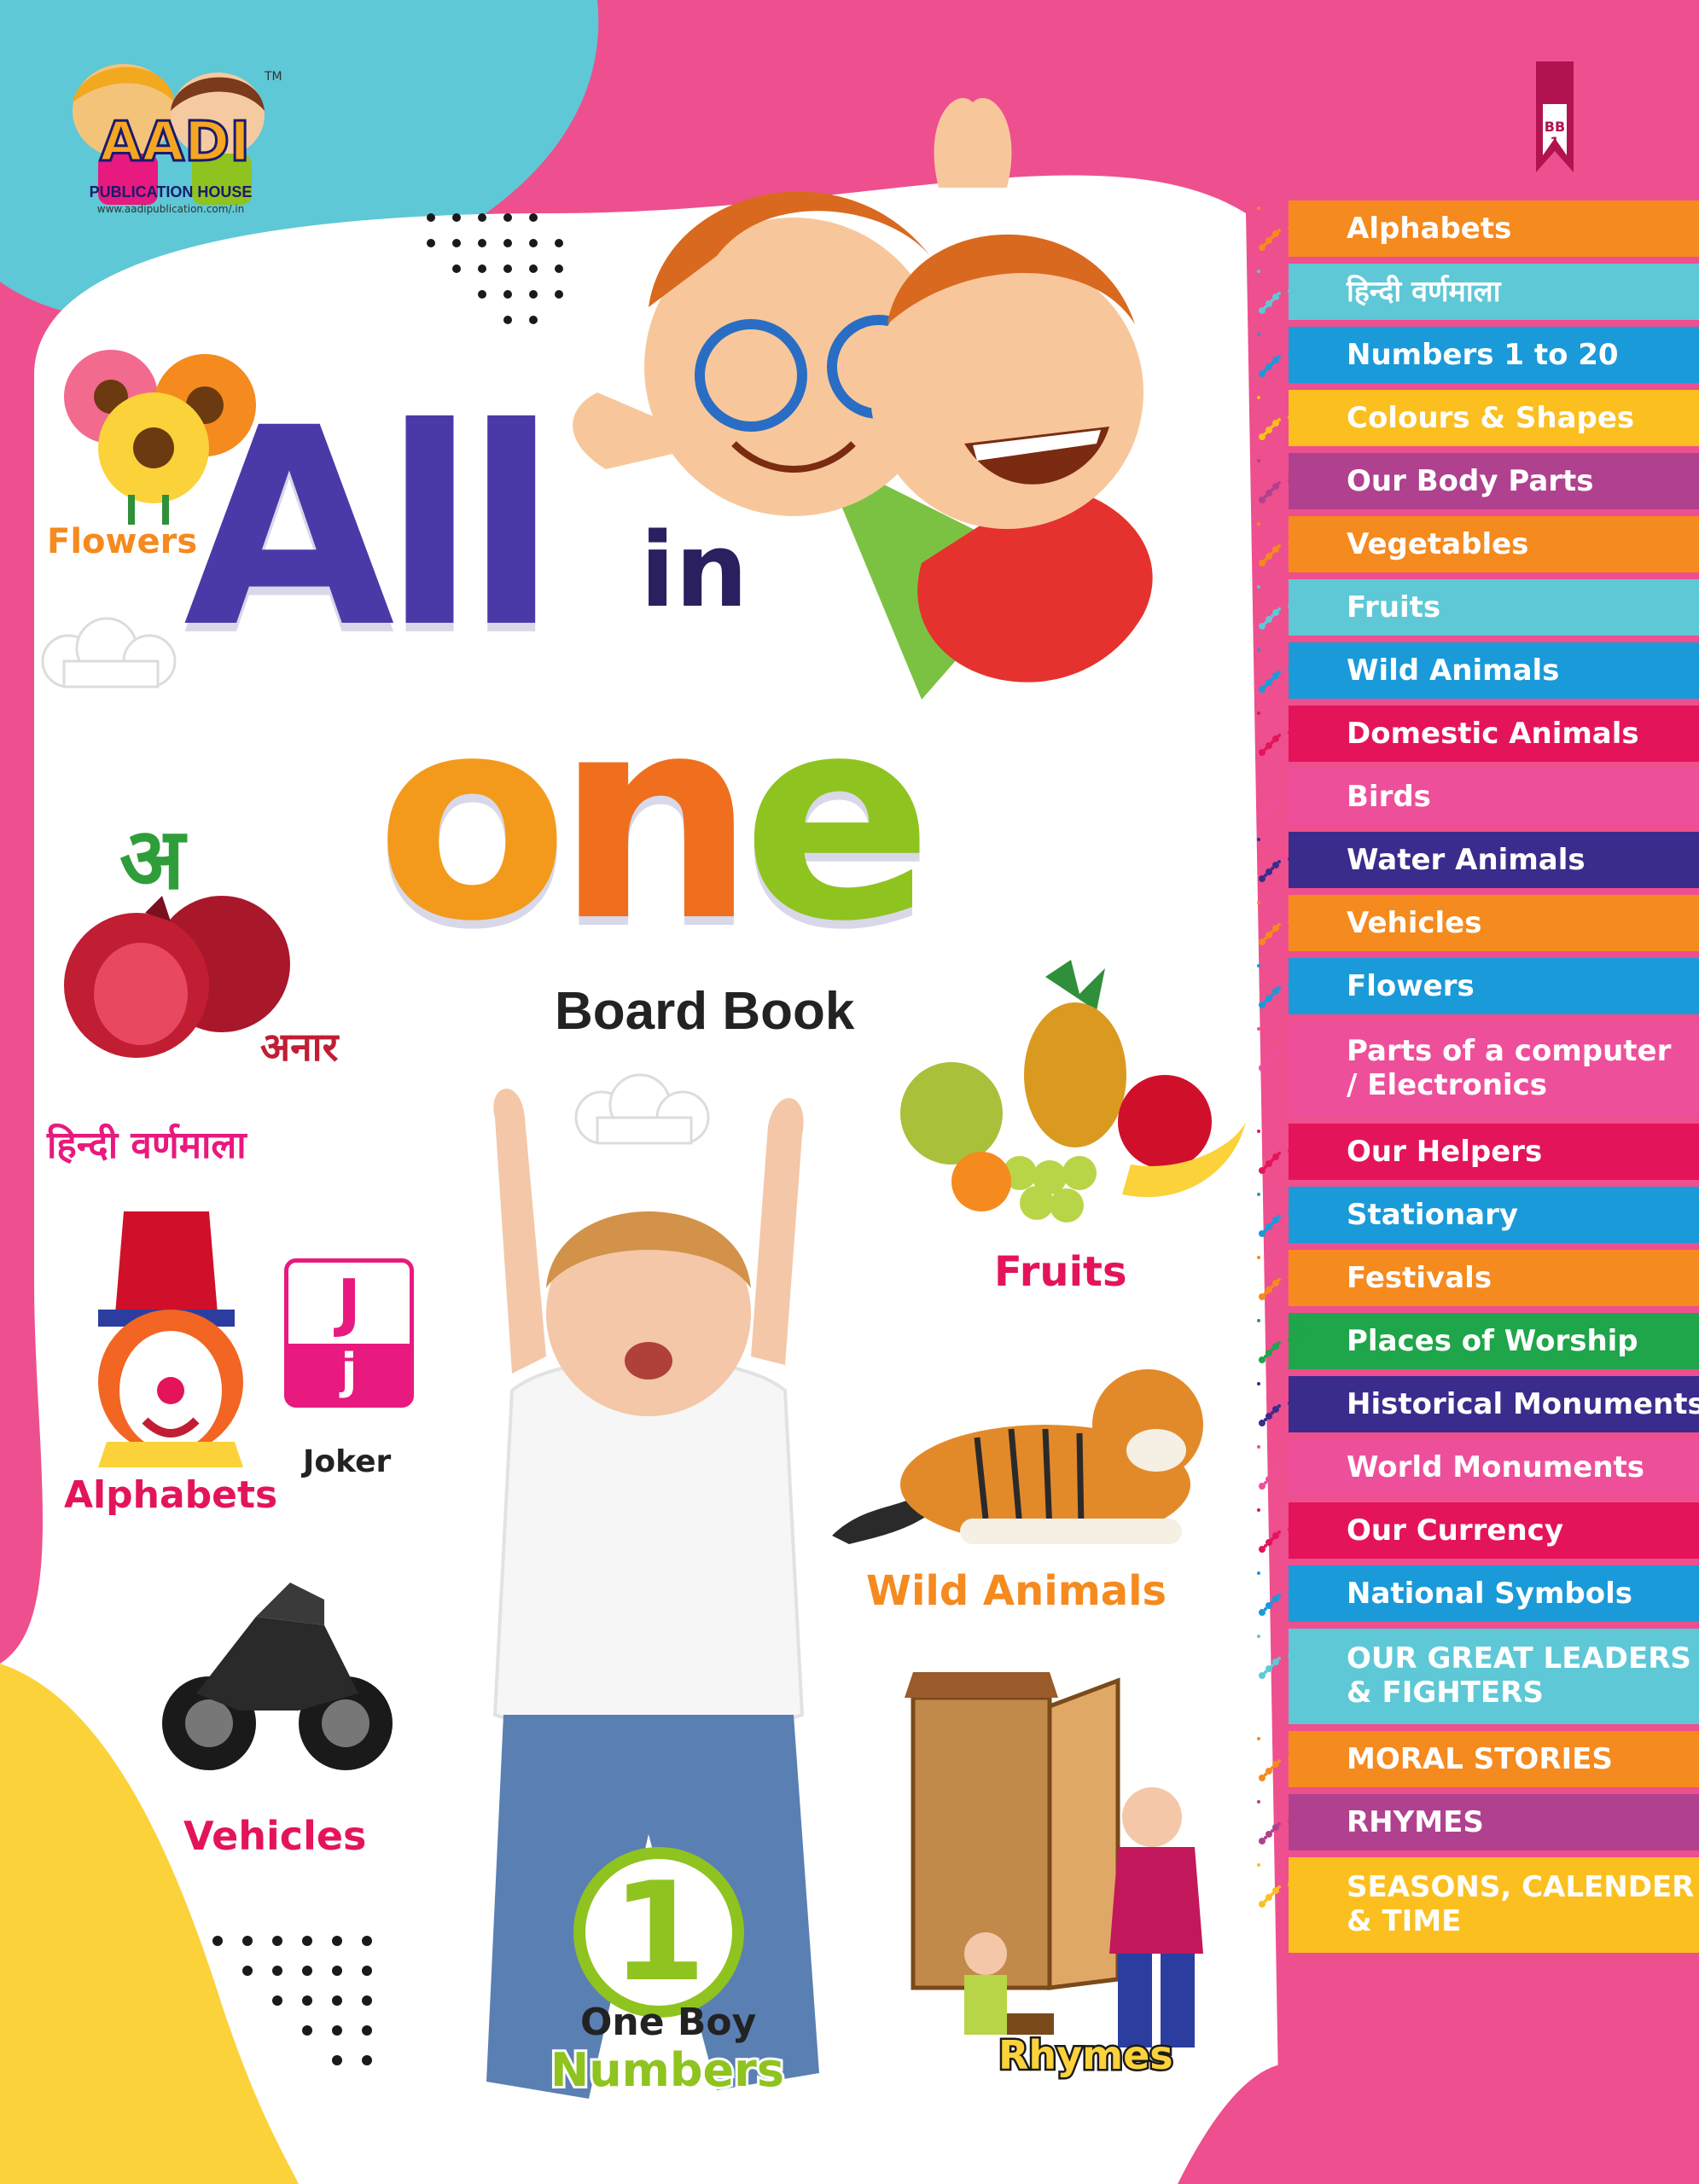 This screenshot has height=2184, width=1699. Describe the element at coordinates (1476, 986) in the screenshot. I see `contents-item: Flowers` at that location.